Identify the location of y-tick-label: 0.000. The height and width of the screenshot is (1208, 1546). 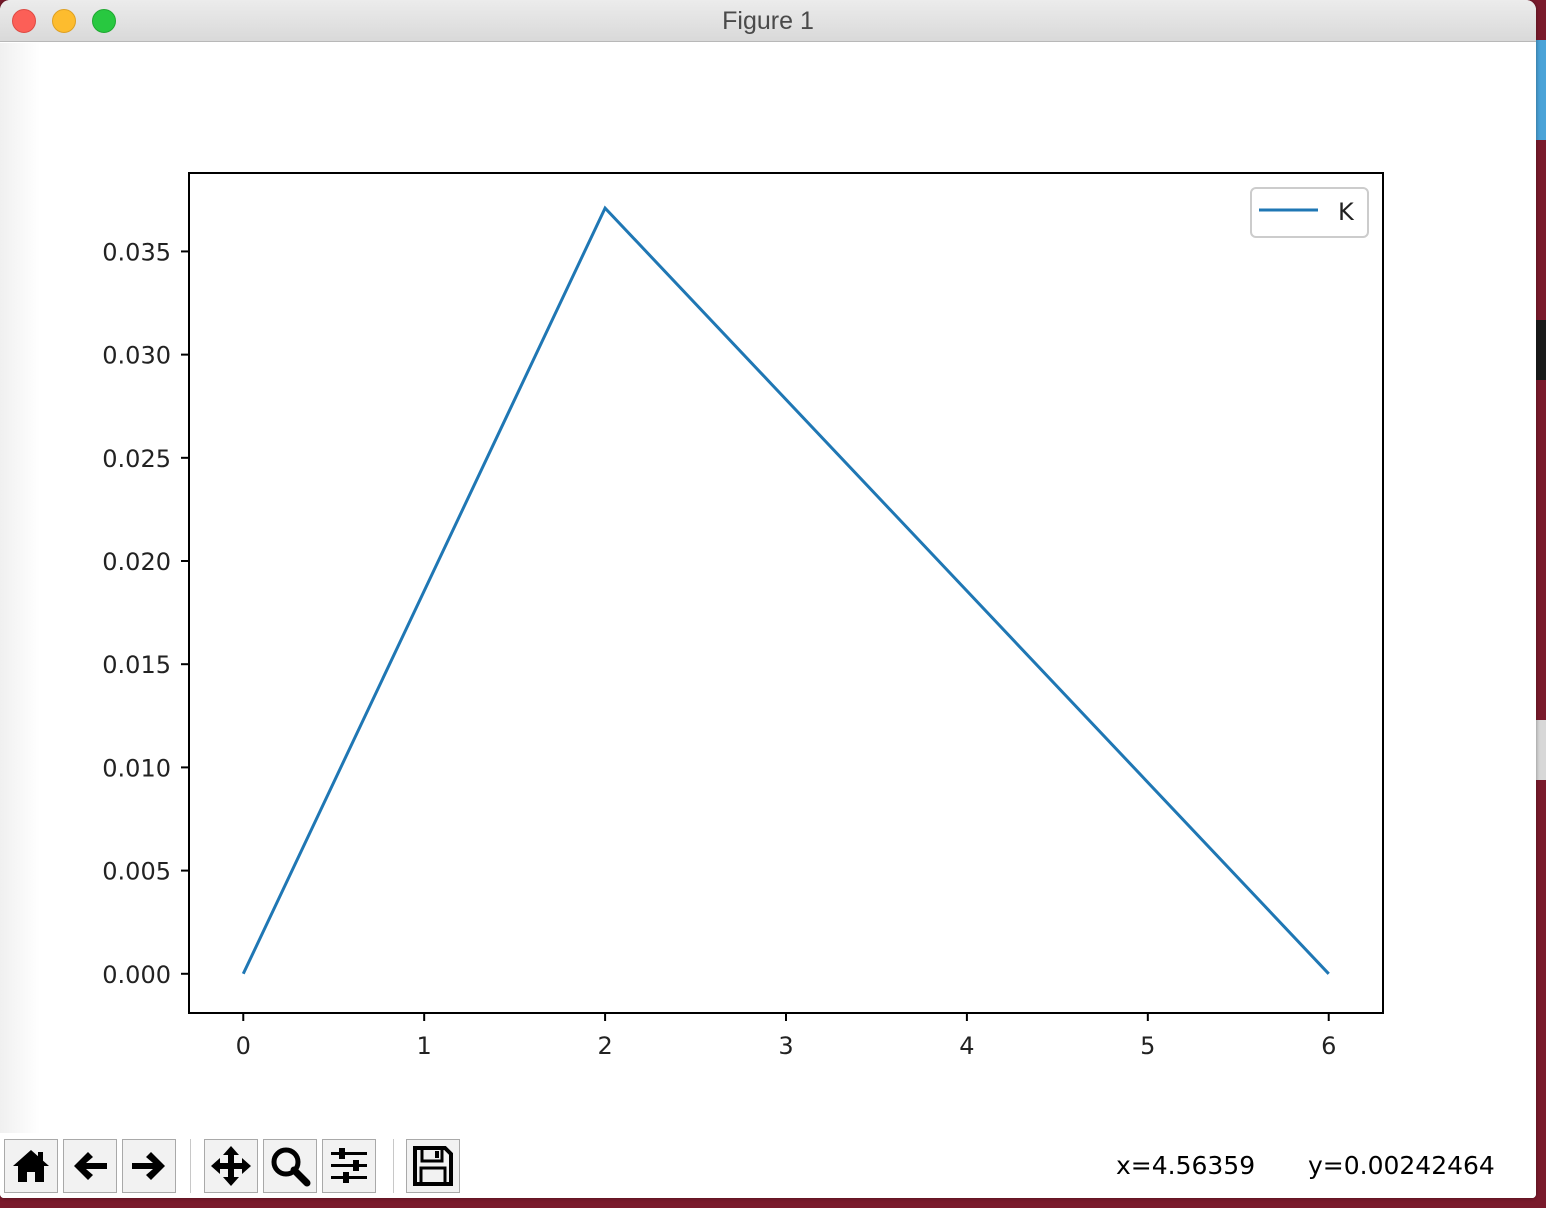
(136, 975).